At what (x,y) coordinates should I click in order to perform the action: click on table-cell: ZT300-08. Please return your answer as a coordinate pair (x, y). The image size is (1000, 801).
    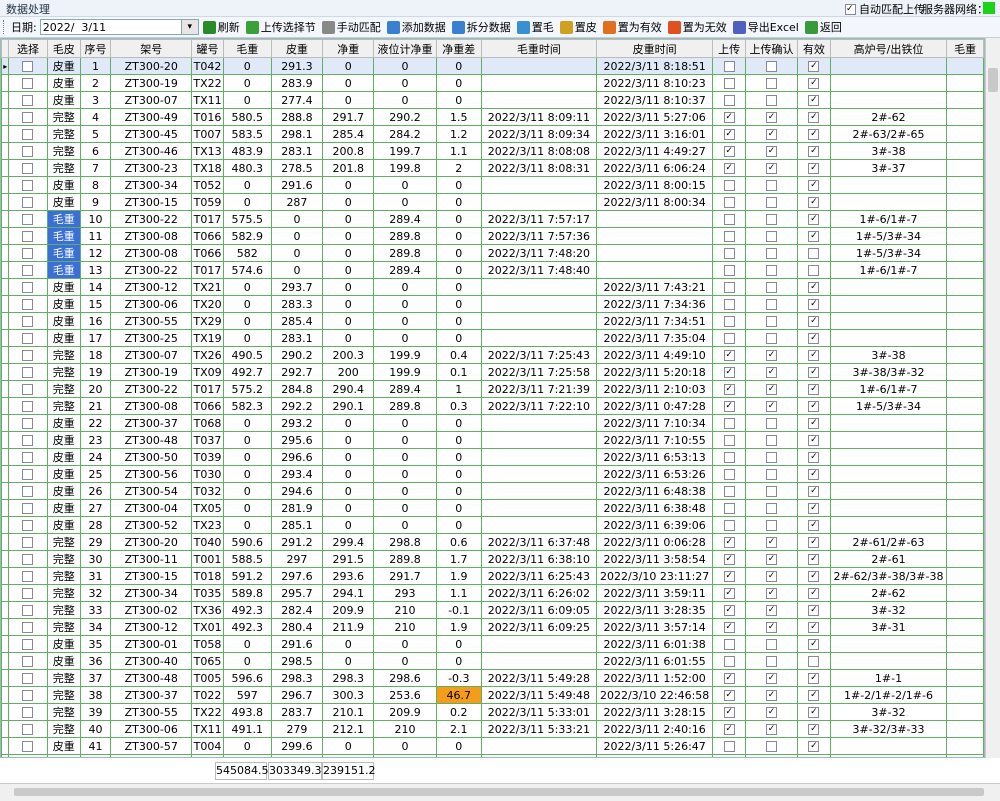
    Looking at the image, I should click on (151, 236).